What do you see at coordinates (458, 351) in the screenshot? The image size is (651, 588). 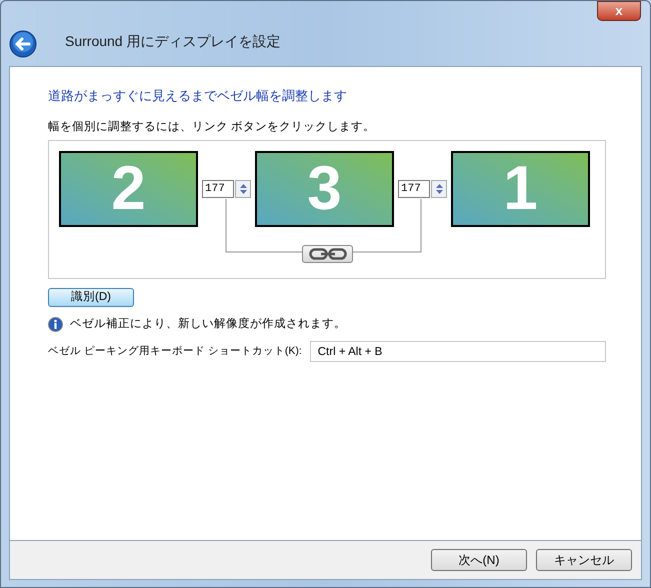 I see `shortcut-field: Ctrl + Alt + B` at bounding box center [458, 351].